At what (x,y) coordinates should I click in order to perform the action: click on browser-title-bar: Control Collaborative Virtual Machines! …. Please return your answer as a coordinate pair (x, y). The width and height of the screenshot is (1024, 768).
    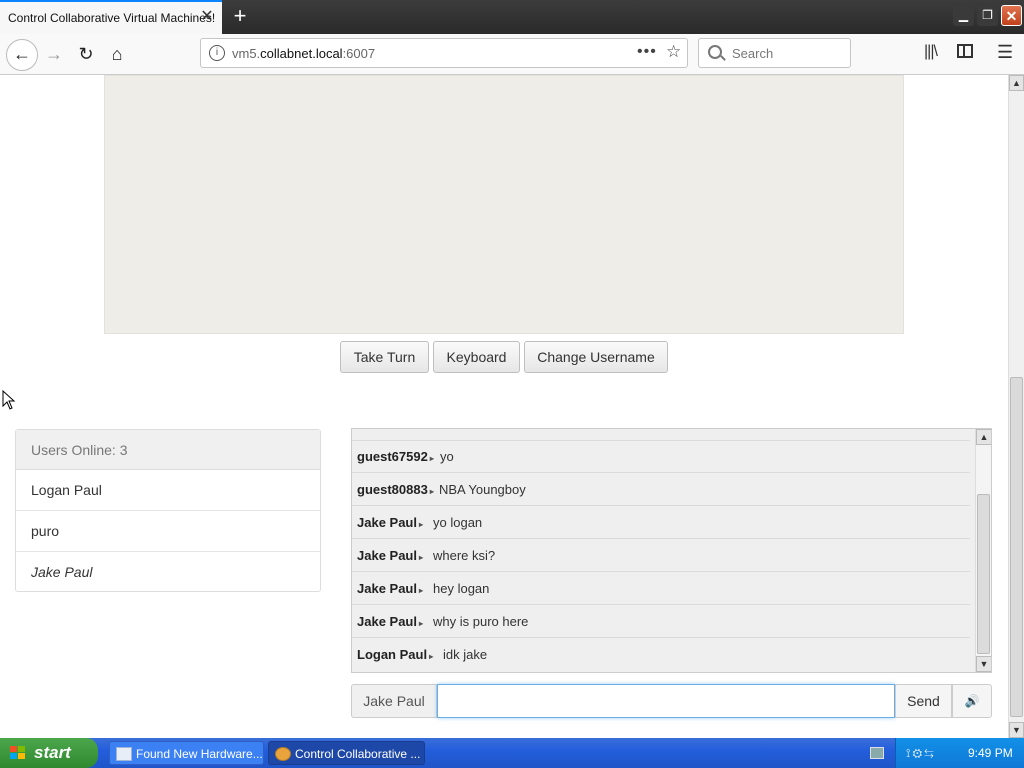
    Looking at the image, I should click on (512, 17).